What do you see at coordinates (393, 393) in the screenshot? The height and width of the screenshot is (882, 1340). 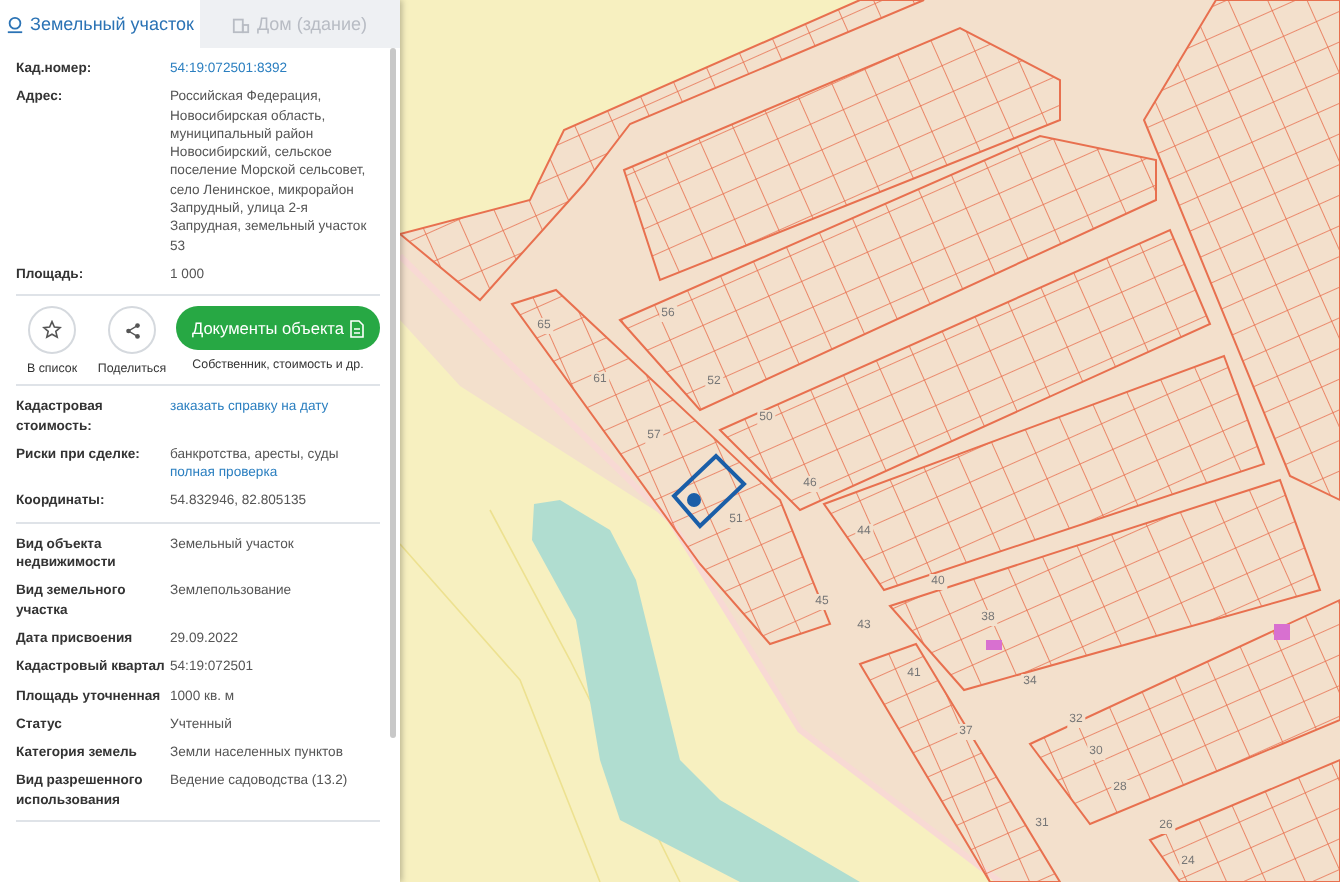 I see `scrollbar` at bounding box center [393, 393].